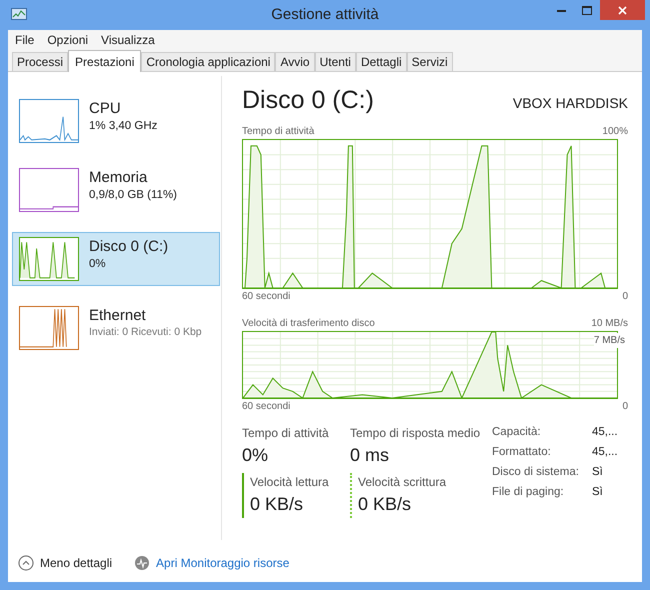 This screenshot has width=650, height=590. I want to click on tab: Dettagli, so click(381, 61).